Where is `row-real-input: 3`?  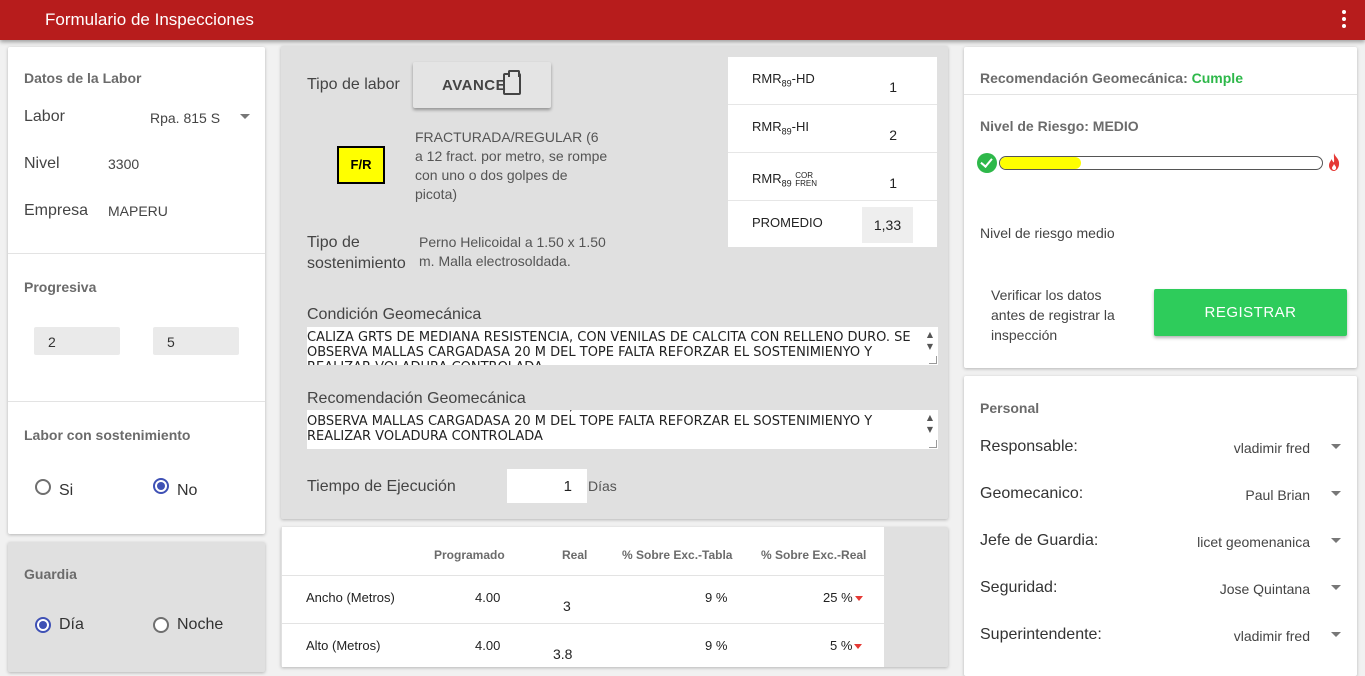 row-real-input: 3 is located at coordinates (567, 606).